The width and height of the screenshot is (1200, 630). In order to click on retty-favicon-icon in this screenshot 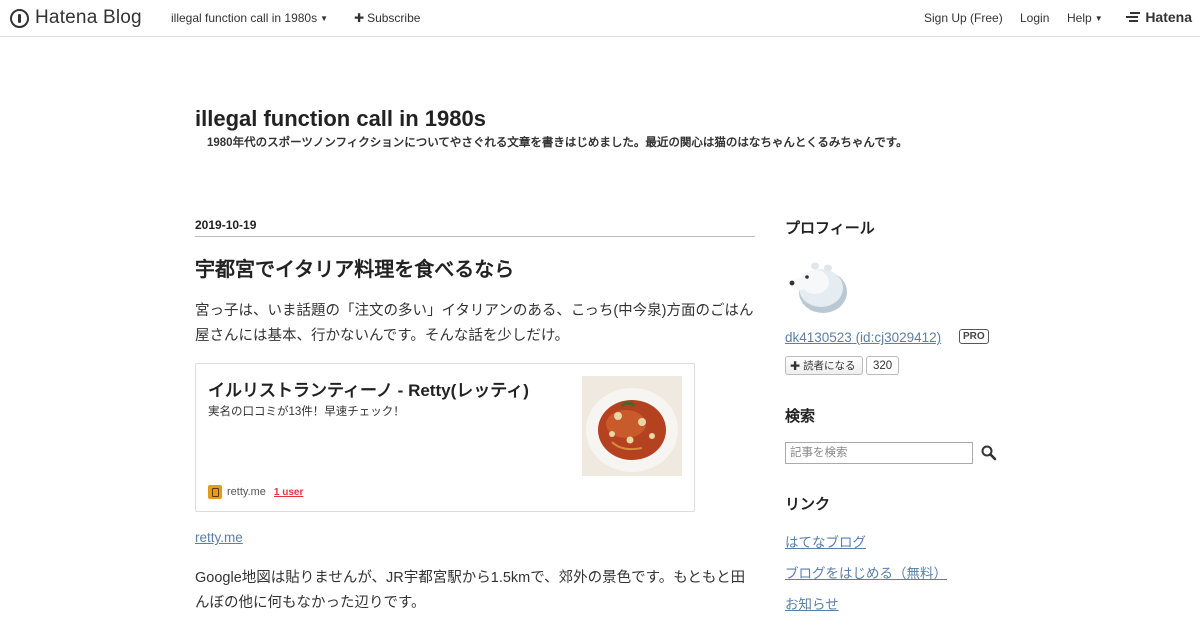, I will do `click(215, 492)`.